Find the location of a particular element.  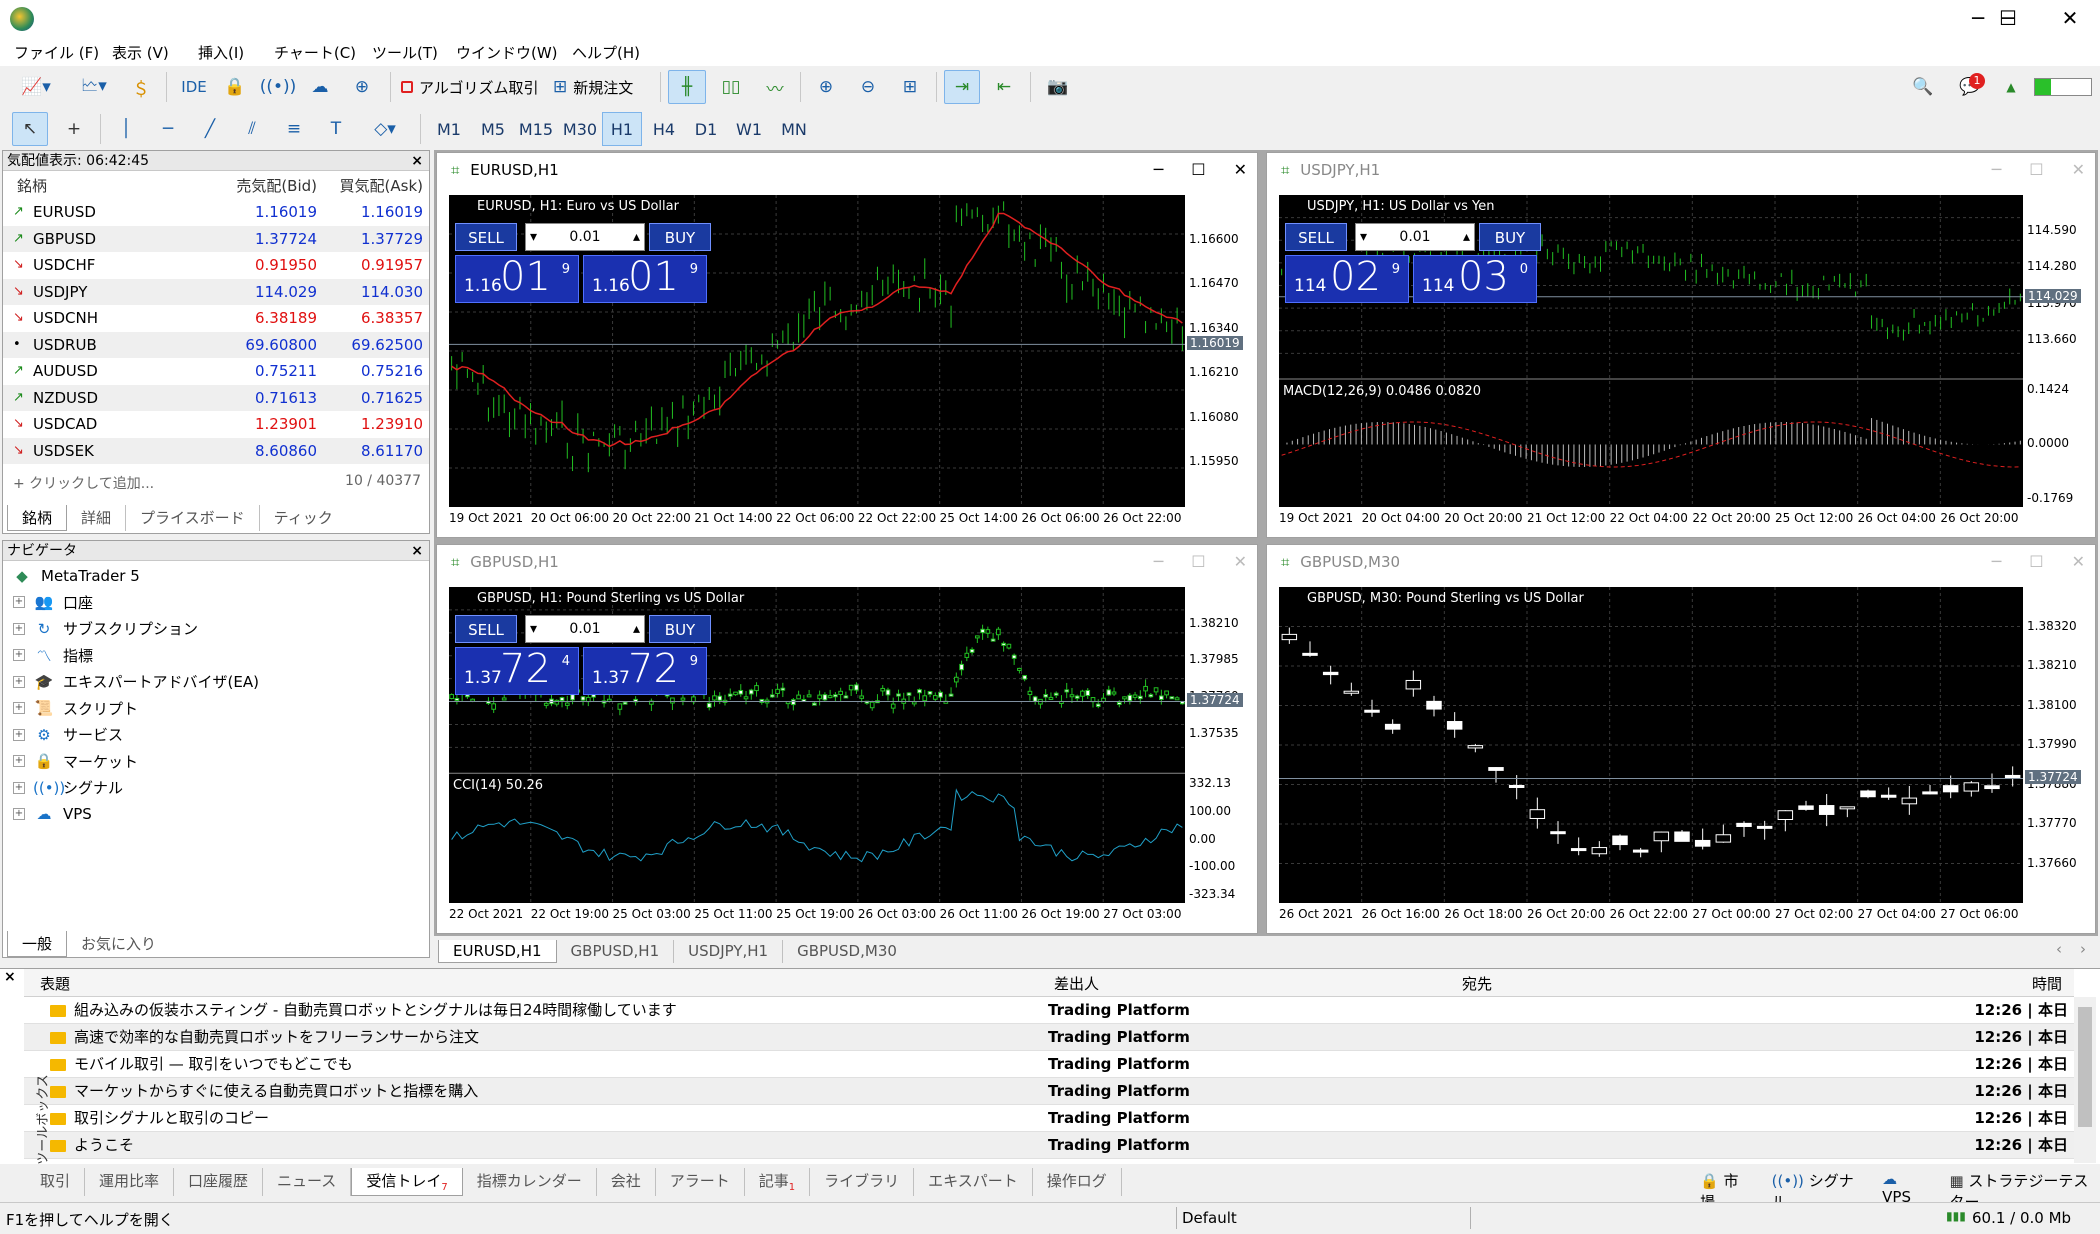

notifications-icon: 💬 1 is located at coordinates (1970, 87).